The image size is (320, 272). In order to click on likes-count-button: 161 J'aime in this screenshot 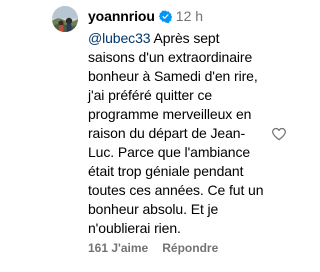, I will do `click(118, 248)`.